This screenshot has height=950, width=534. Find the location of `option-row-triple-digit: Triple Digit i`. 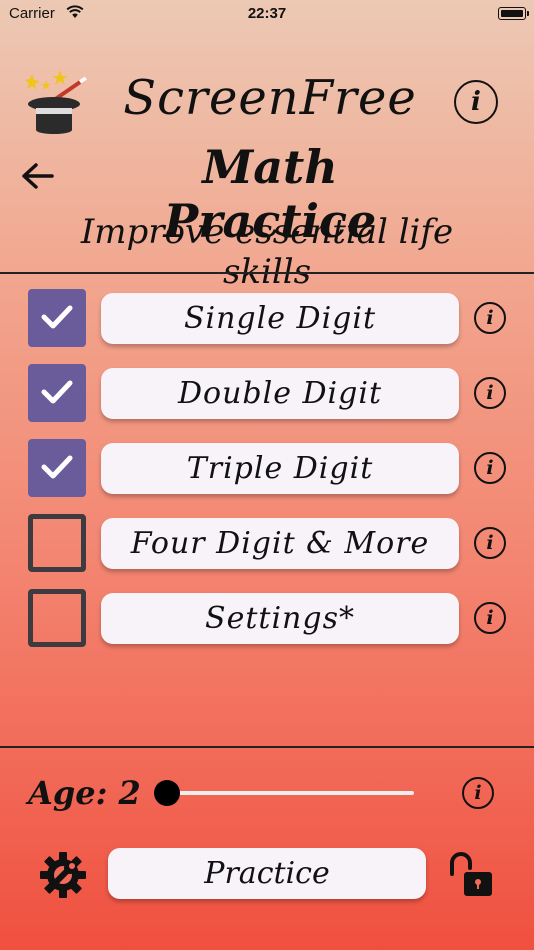

option-row-triple-digit: Triple Digit i is located at coordinates (267, 468).